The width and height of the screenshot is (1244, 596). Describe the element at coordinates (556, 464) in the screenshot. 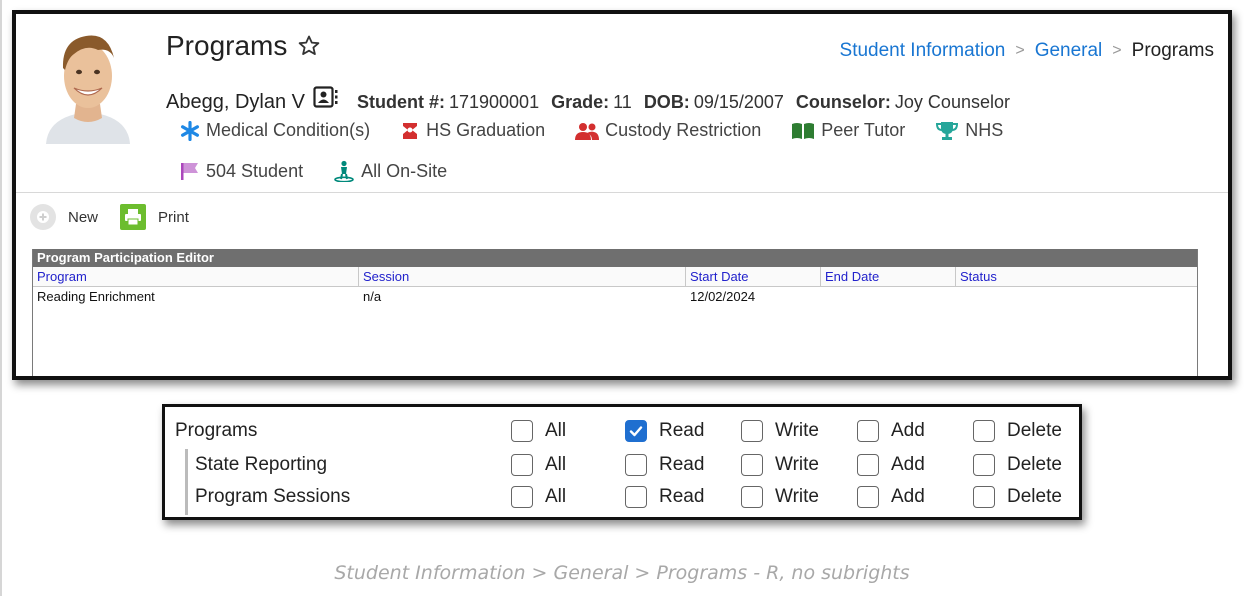

I see `perm-label: All` at that location.